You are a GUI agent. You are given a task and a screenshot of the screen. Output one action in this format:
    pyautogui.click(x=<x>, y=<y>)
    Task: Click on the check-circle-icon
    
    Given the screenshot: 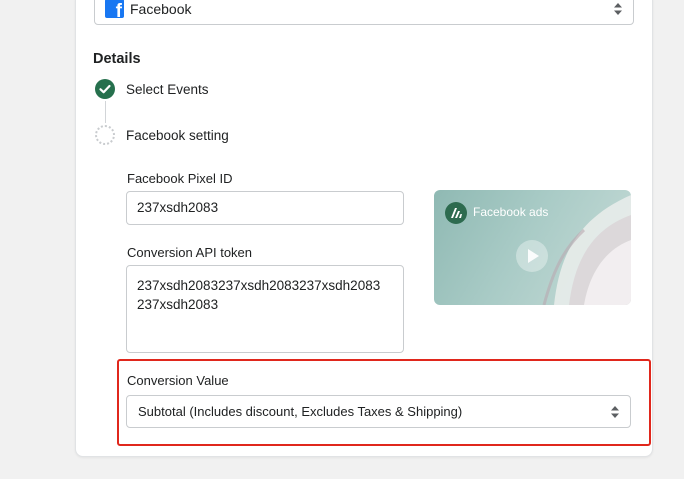 What is the action you would take?
    pyautogui.click(x=105, y=89)
    